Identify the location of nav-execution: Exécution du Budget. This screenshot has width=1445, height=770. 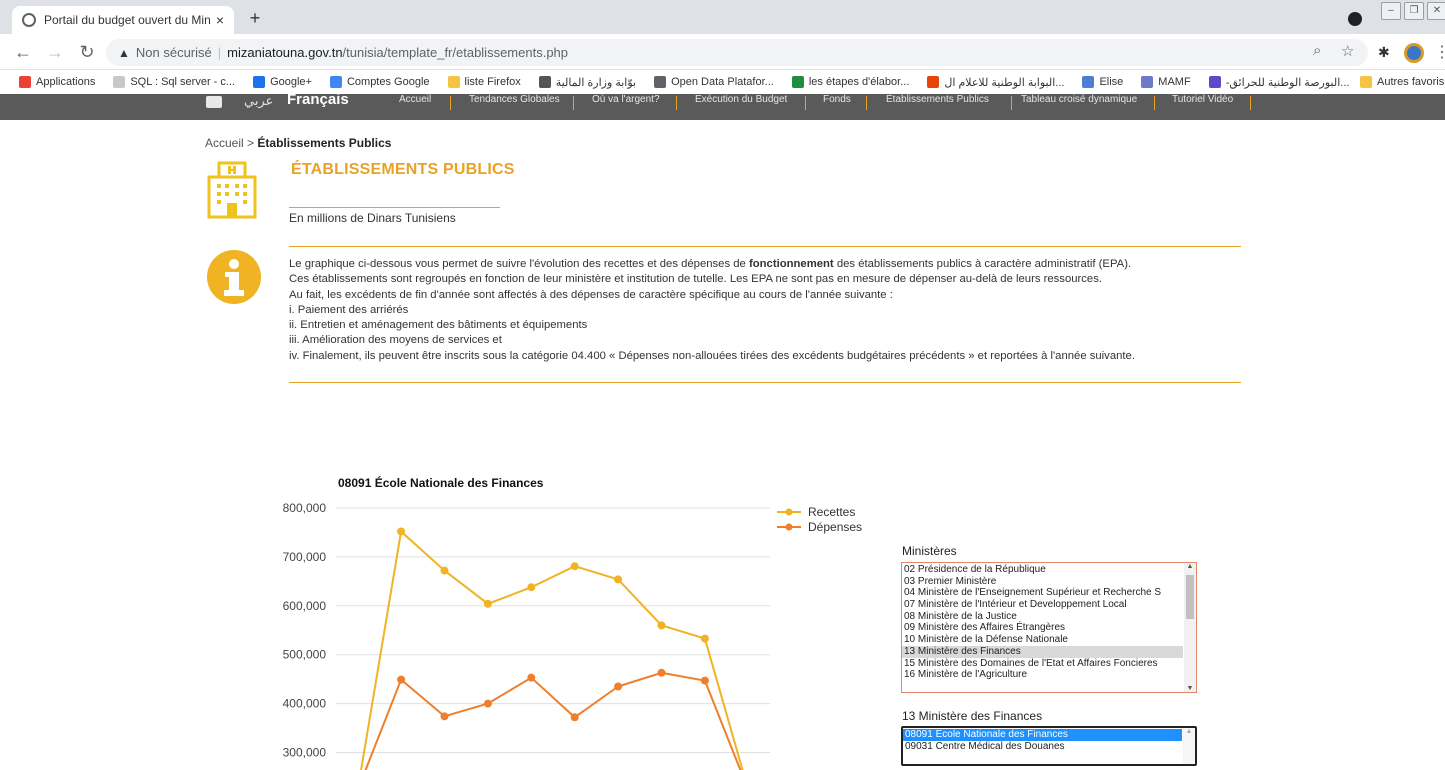
(741, 99).